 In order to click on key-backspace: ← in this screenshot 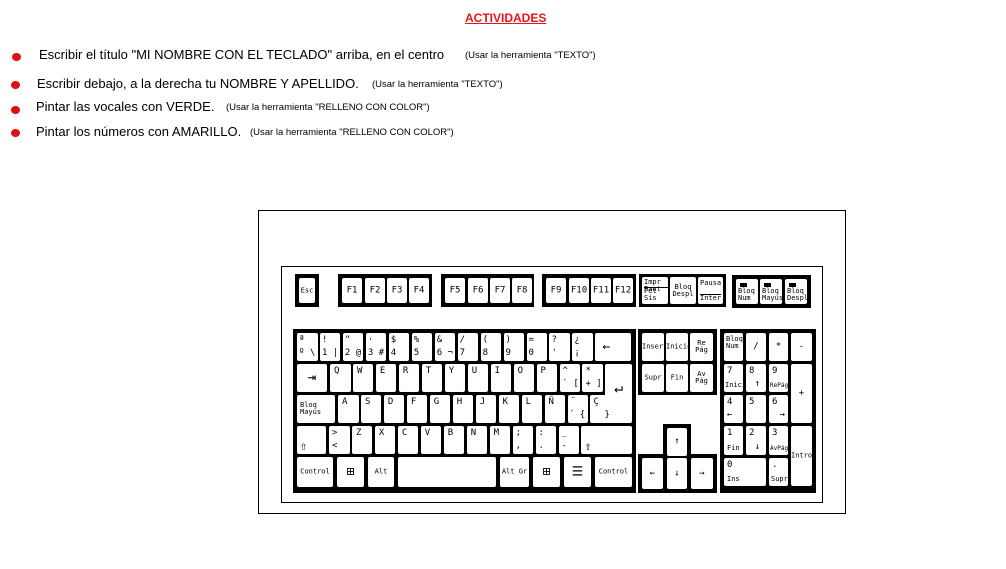, I will do `click(613, 347)`.